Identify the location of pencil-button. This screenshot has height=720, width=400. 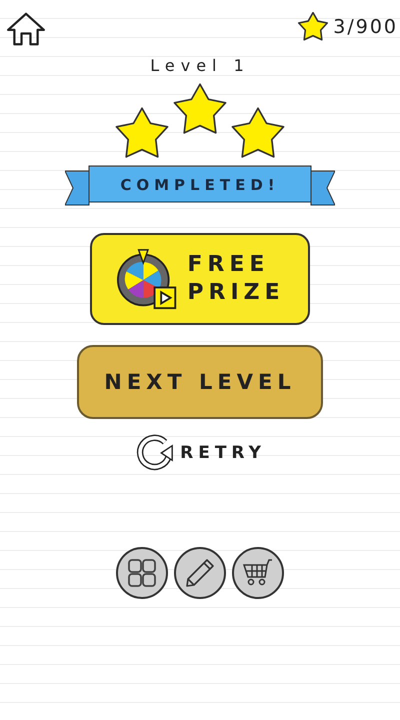
(200, 573).